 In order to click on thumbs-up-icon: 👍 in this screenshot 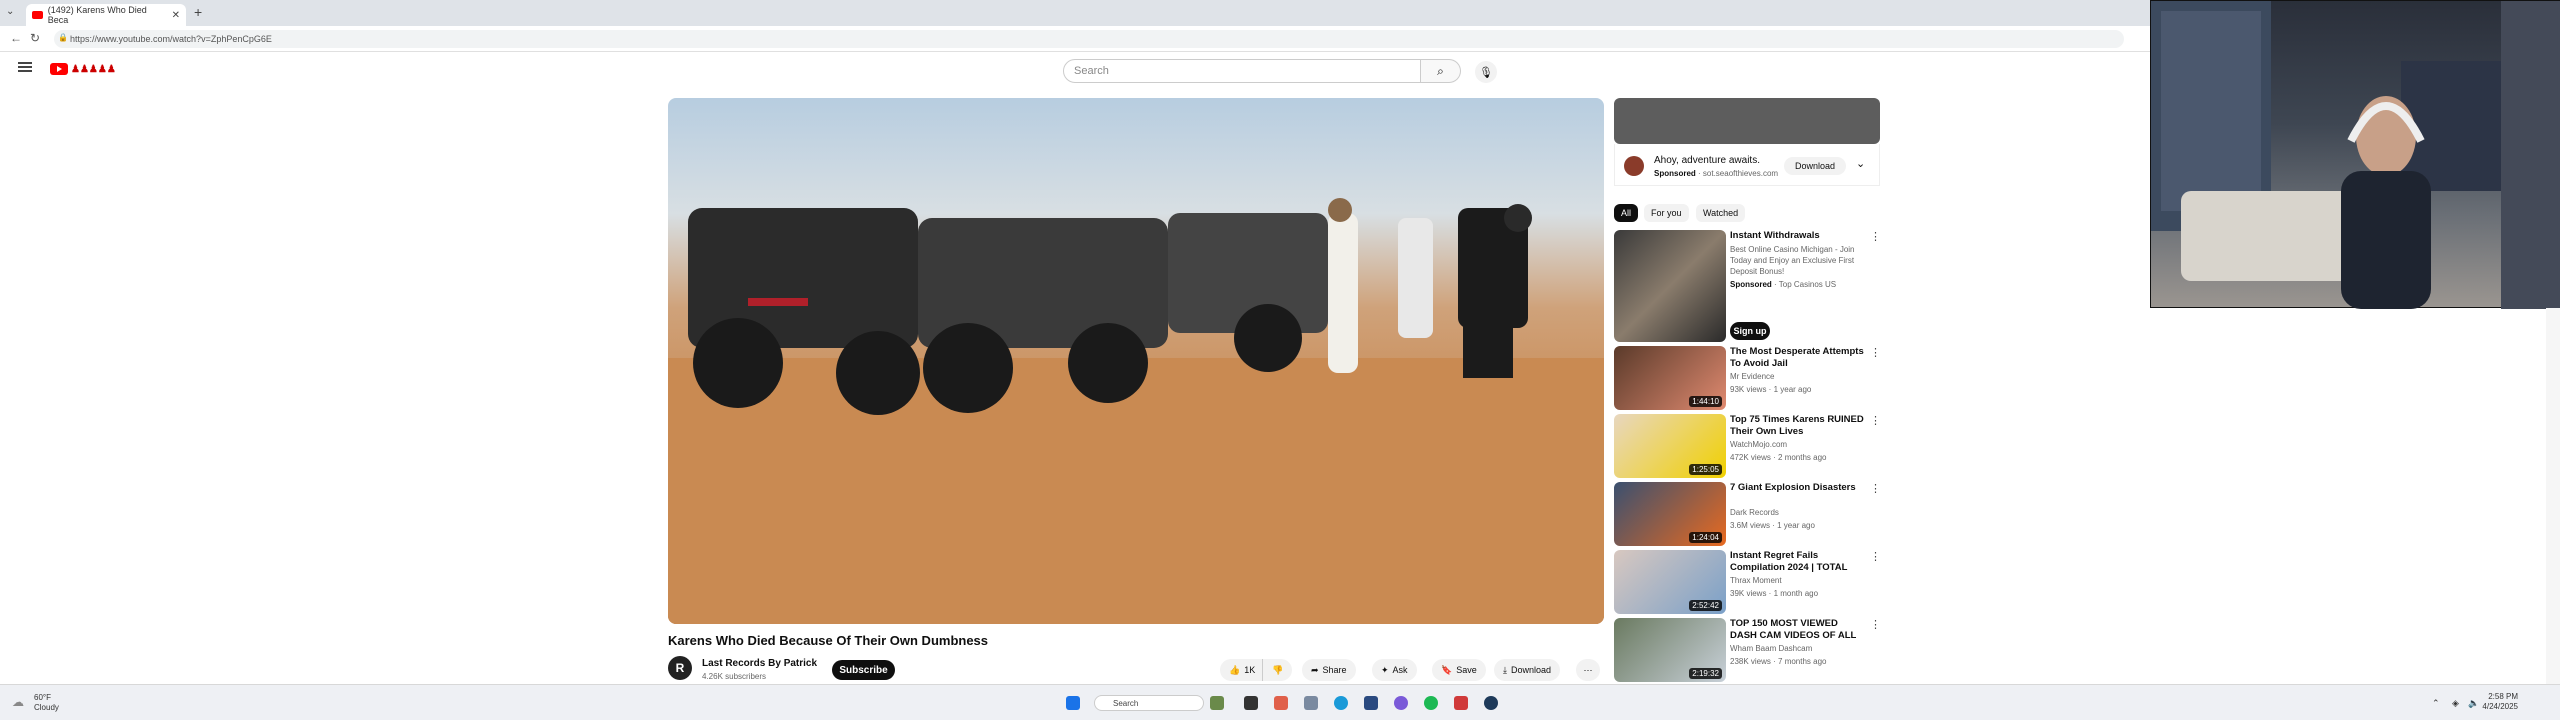, I will do `click(1235, 669)`.